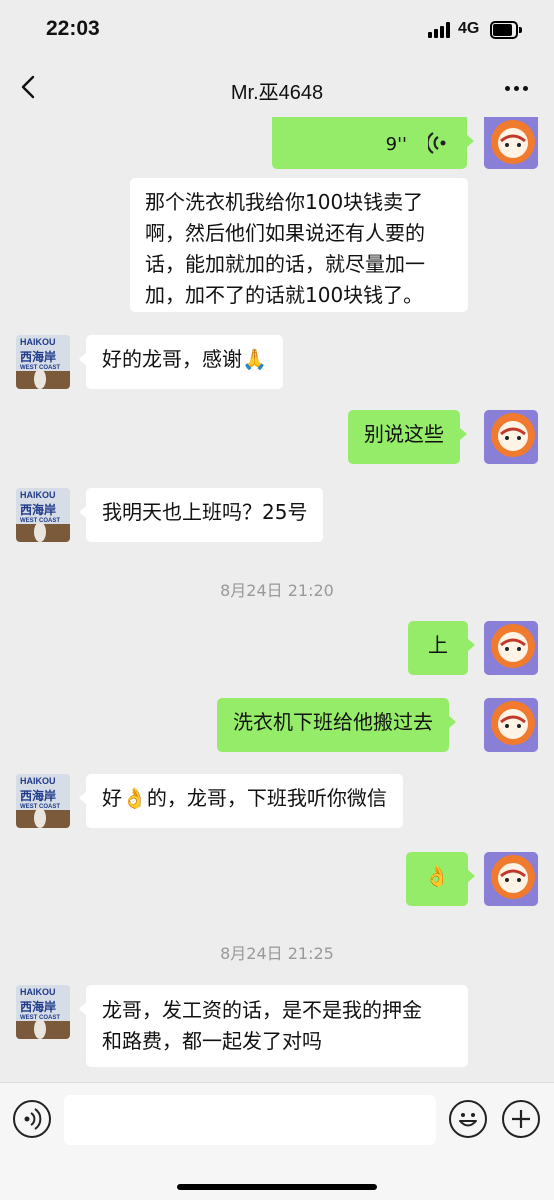 This screenshot has height=1200, width=554. I want to click on chat-title: Mr.巫4648, so click(277, 93).